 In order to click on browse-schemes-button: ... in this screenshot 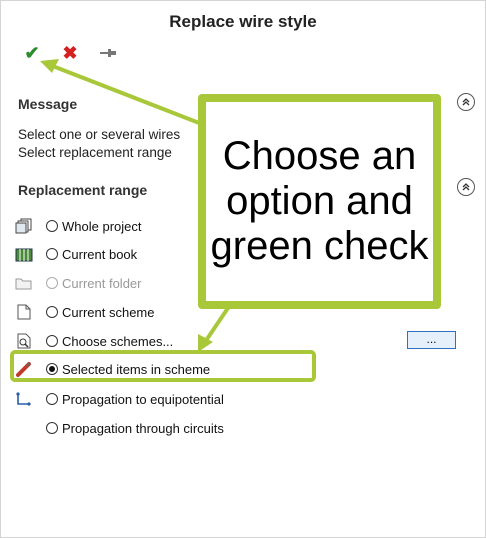, I will do `click(431, 340)`.